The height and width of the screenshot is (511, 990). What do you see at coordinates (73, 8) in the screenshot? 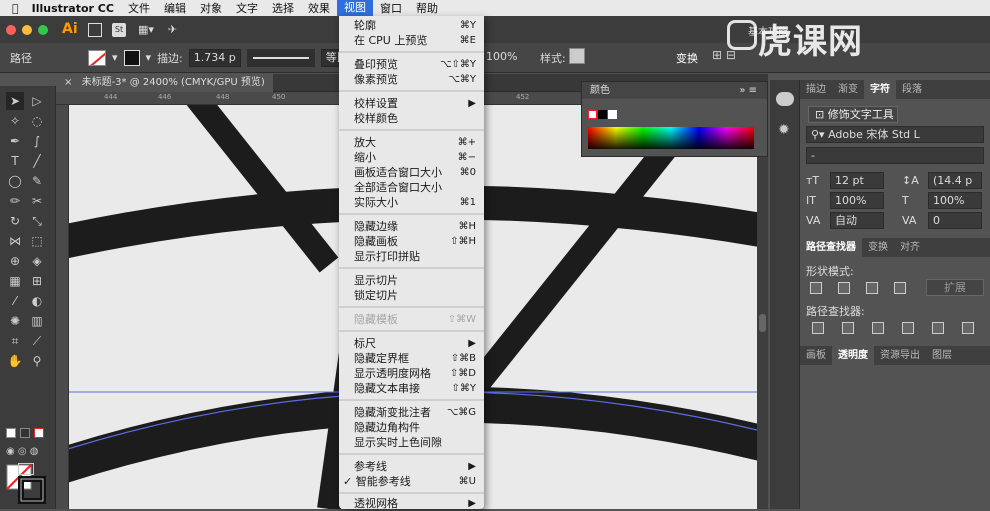
I see `app-name: Illustrator CC` at bounding box center [73, 8].